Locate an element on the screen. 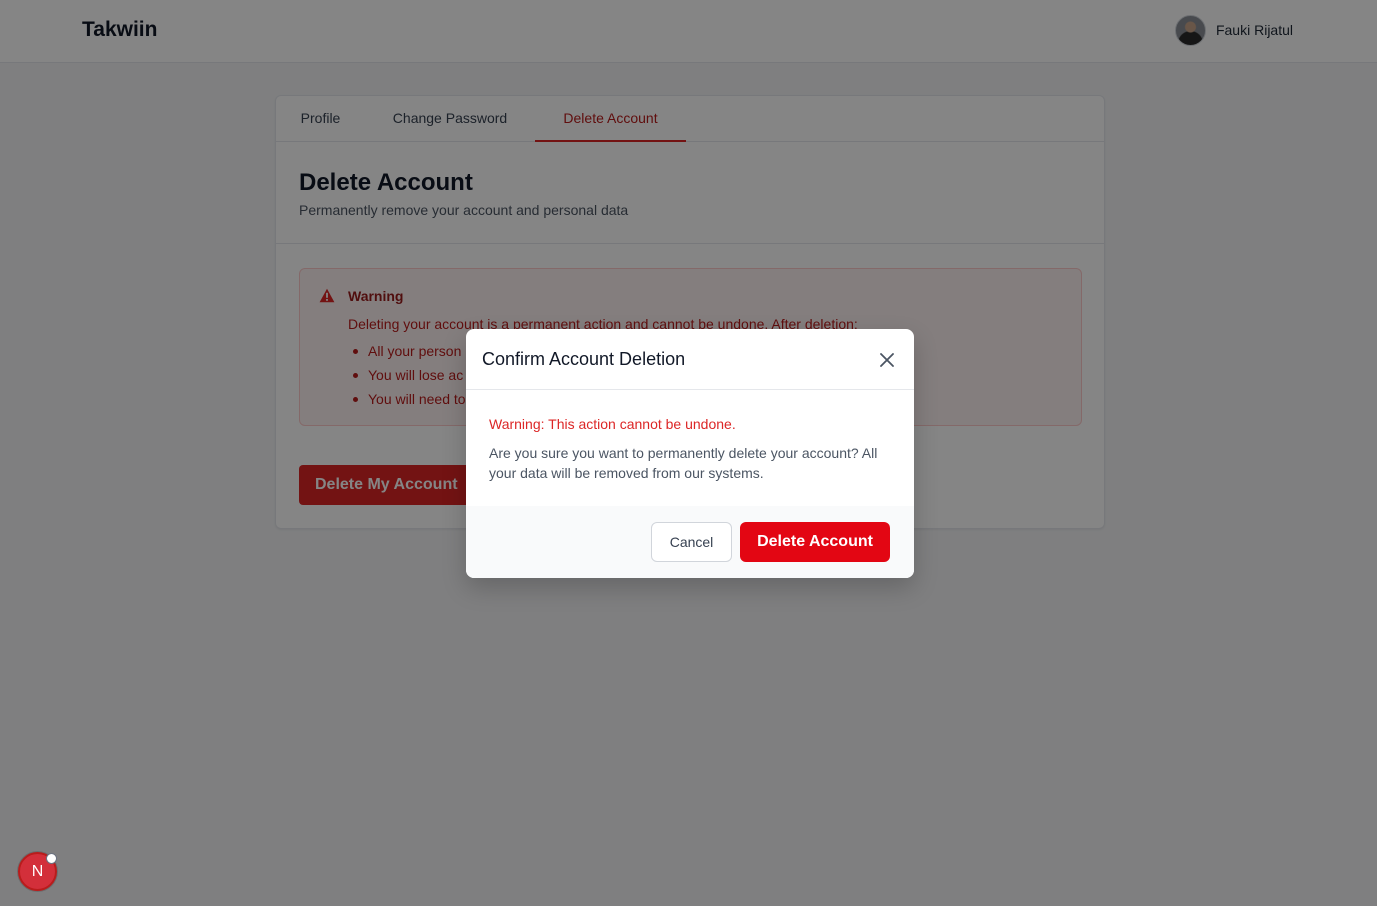 The image size is (1377, 906). badge-indicator-dot is located at coordinates (51, 858).